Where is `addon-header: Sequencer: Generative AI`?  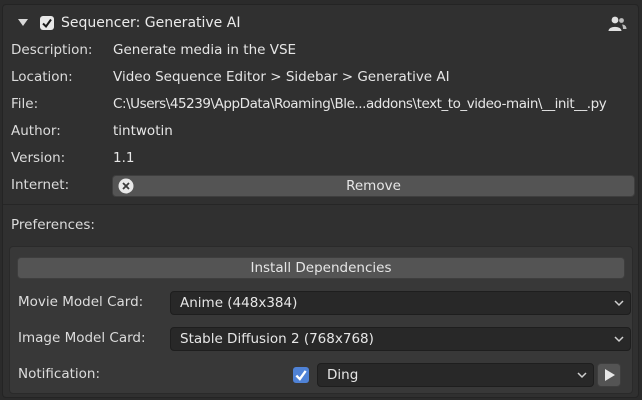 addon-header: Sequencer: Generative AI is located at coordinates (320, 24).